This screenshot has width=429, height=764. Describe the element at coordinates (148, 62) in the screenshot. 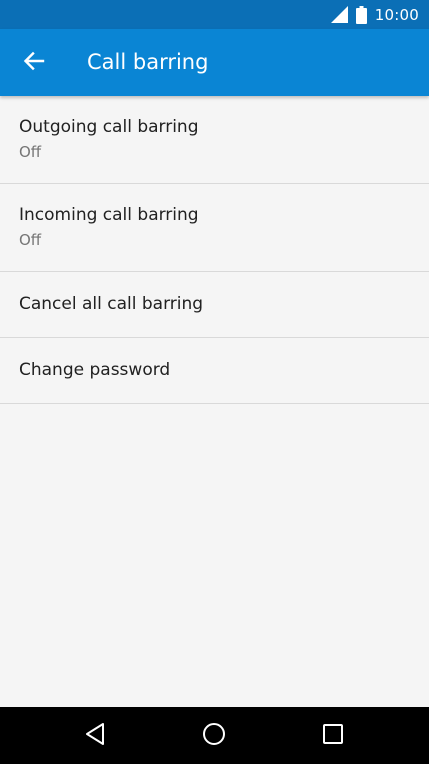

I see `page-title: Call barring` at that location.